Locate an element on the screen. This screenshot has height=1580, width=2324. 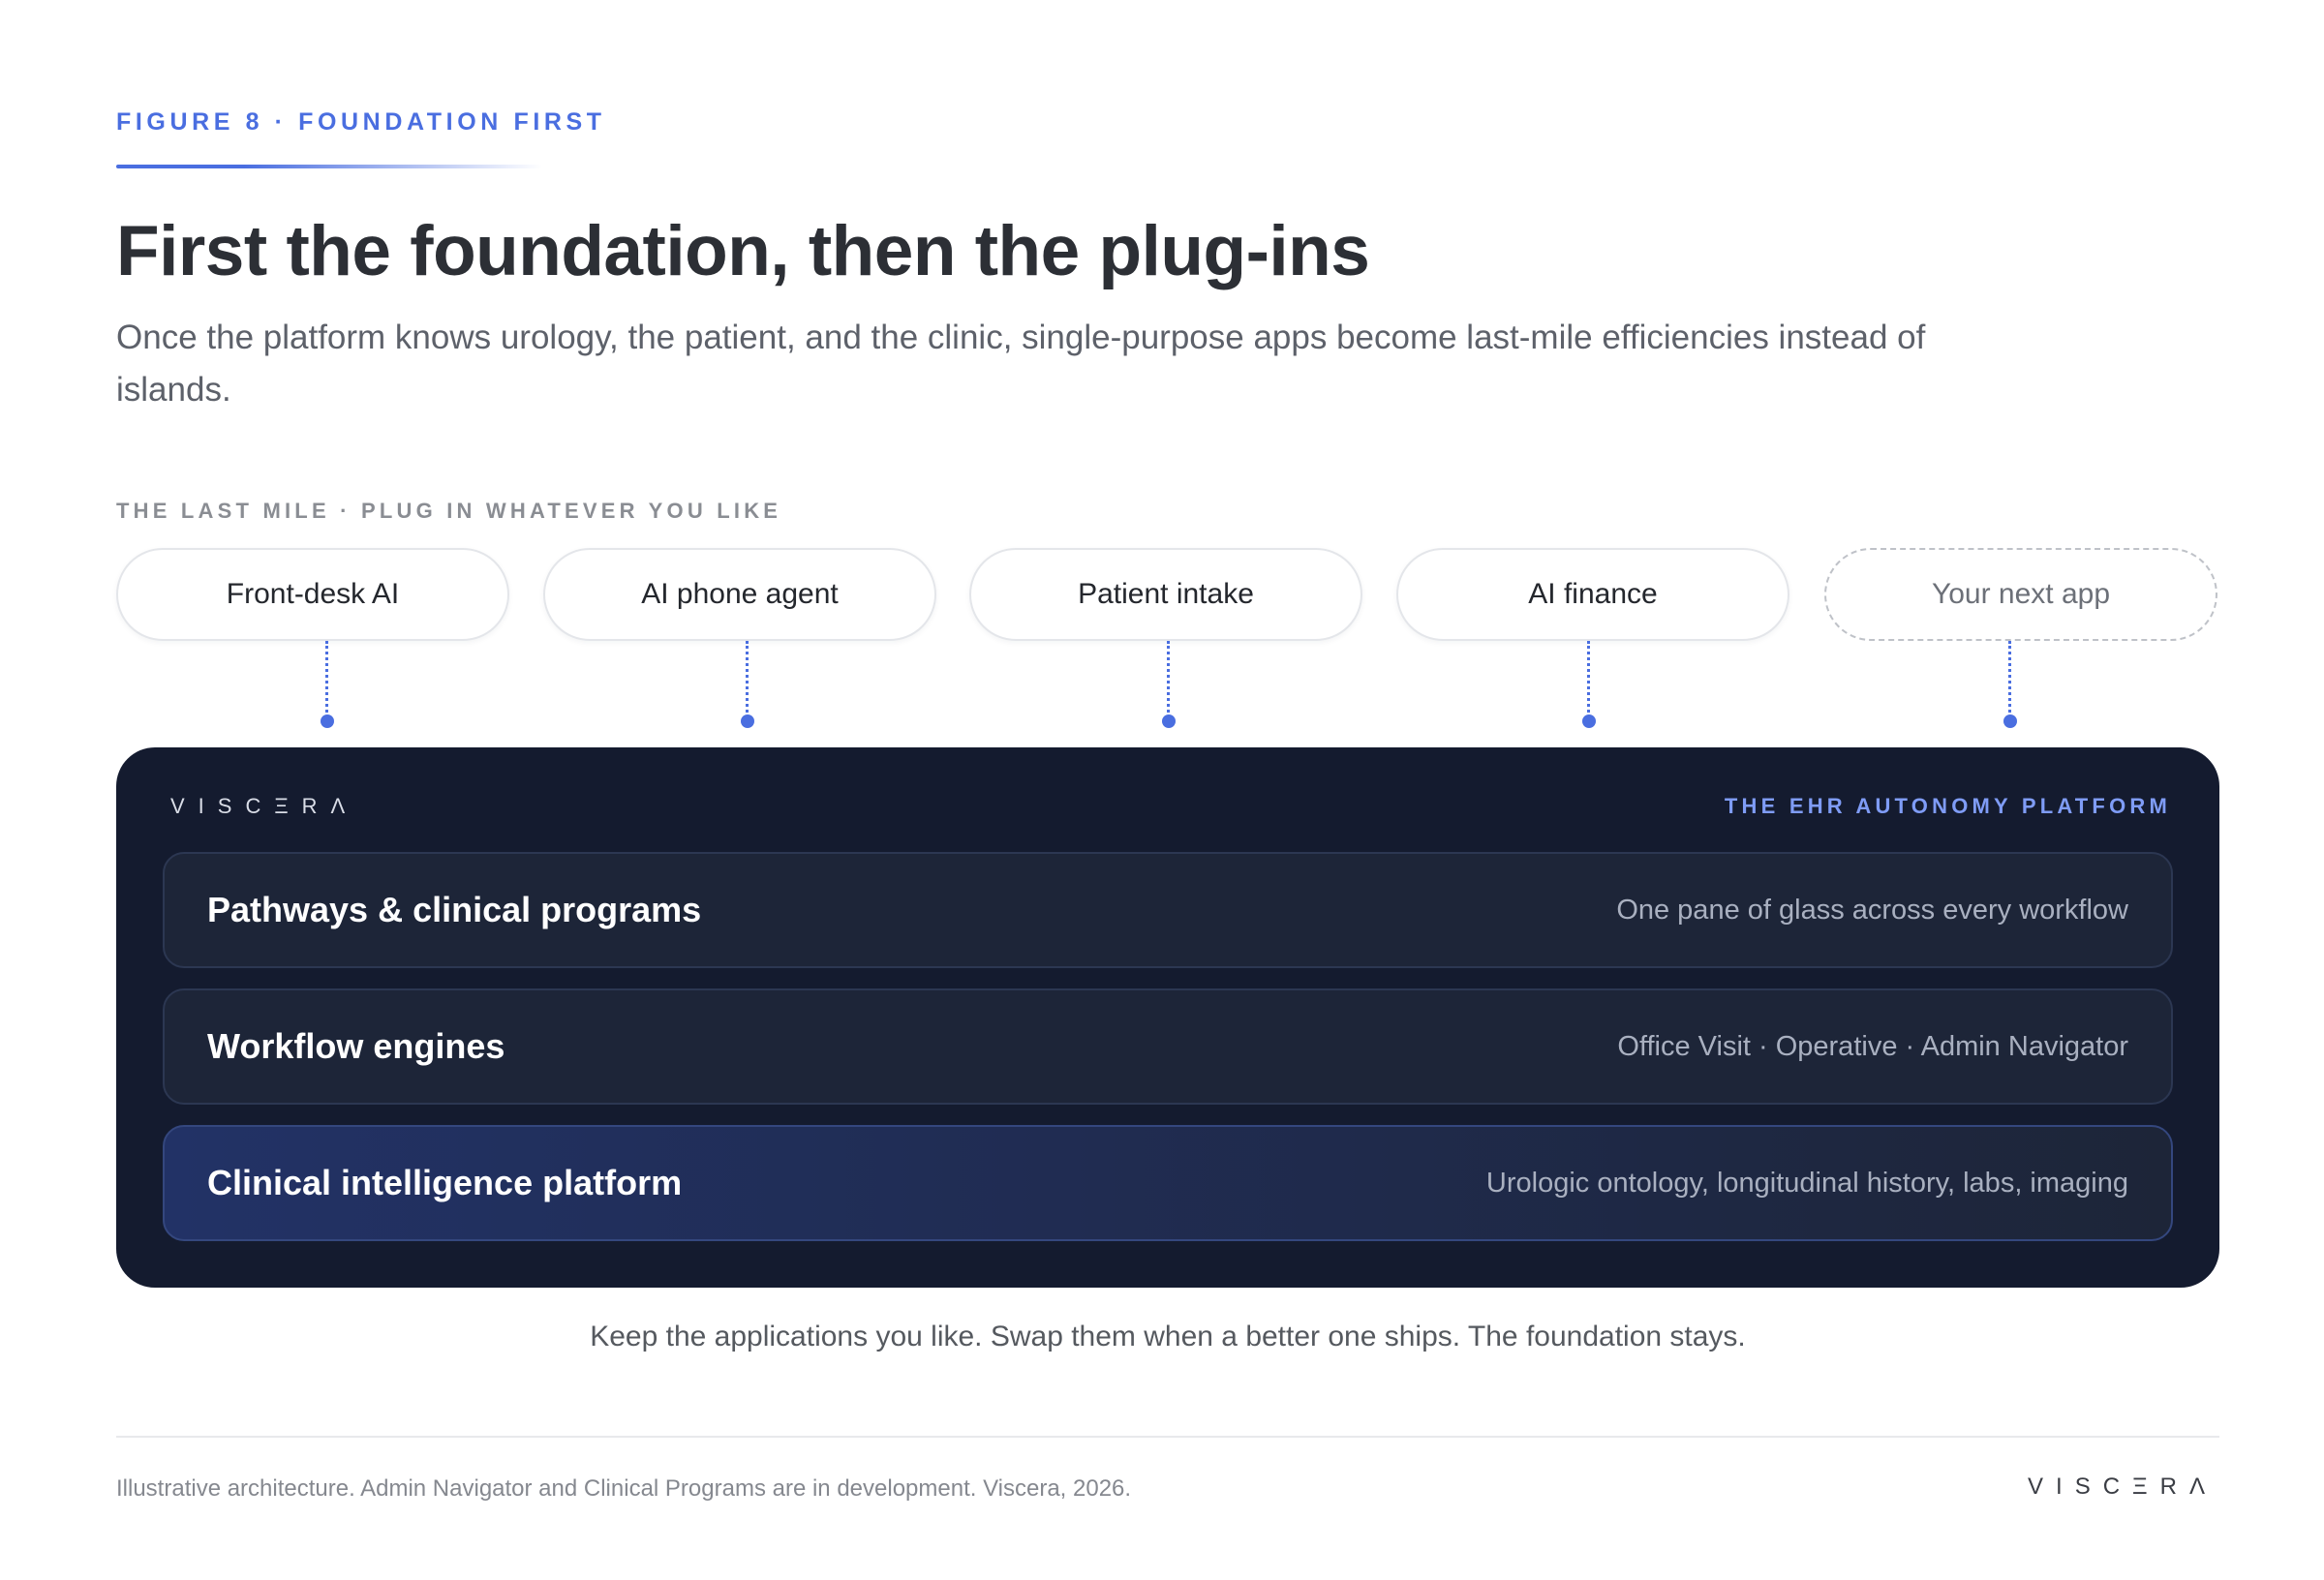
app-pill-ai-phone-agent: AI phone agent is located at coordinates (739, 594).